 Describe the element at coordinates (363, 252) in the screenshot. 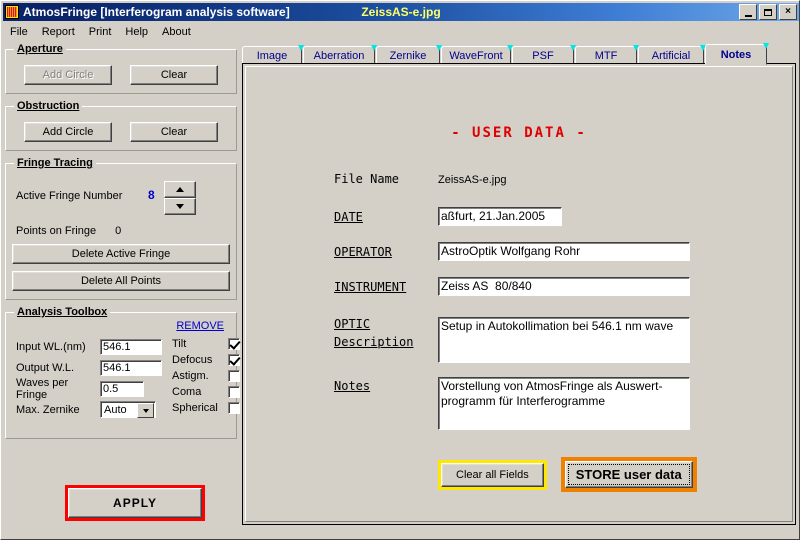

I see `operator-label: OPERATOR` at that location.